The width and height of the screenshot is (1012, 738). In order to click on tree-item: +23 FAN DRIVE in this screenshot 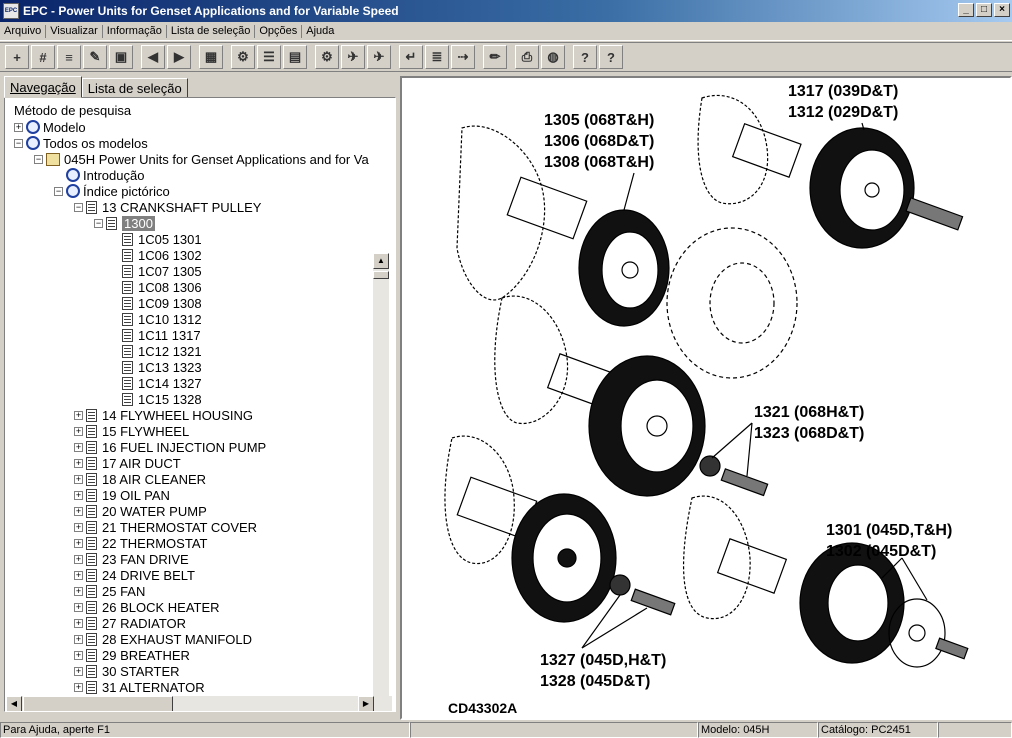, I will do `click(131, 559)`.